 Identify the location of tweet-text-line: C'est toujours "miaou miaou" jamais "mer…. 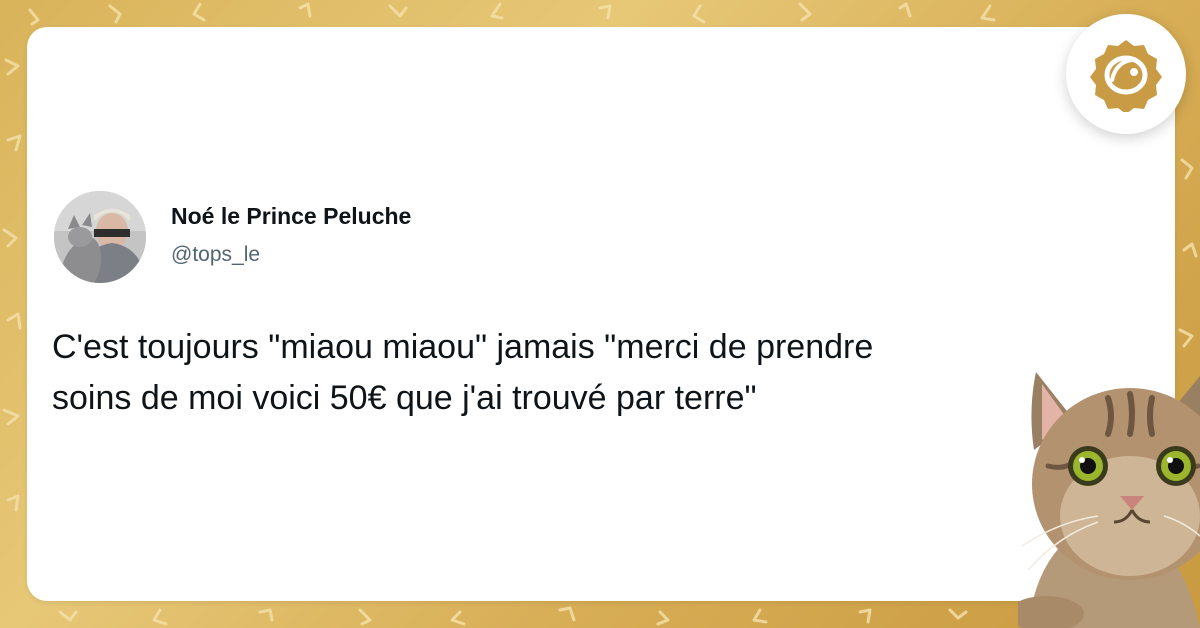
(463, 347).